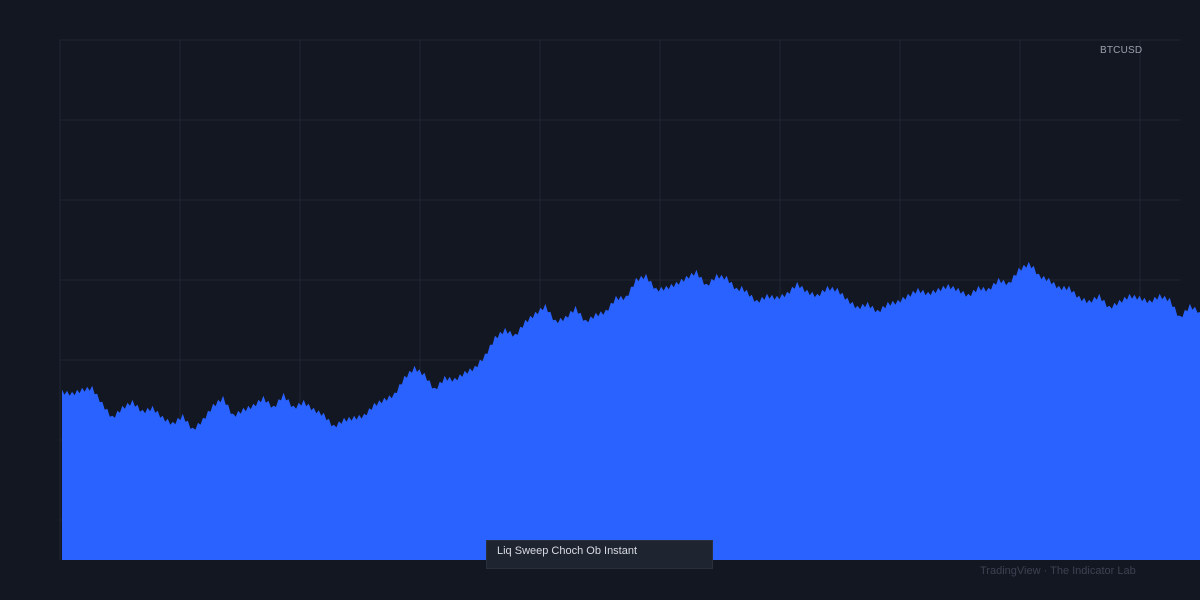 This screenshot has width=1200, height=600. Describe the element at coordinates (1058, 571) in the screenshot. I see `watermark: TradingView · The Indicator Lab` at that location.